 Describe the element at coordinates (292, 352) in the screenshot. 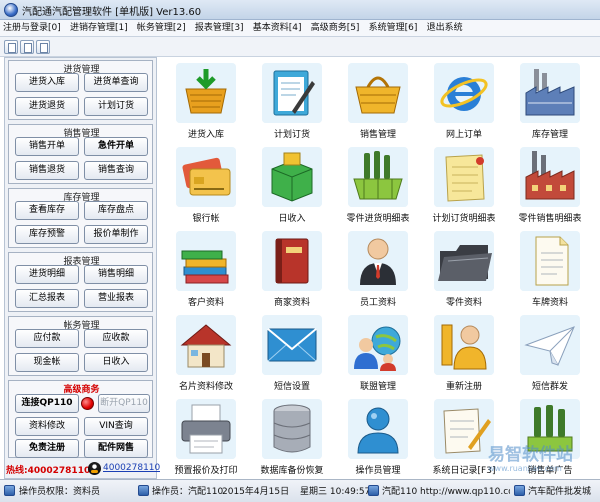

I see `tile-sms-settings: 短信设置` at that location.